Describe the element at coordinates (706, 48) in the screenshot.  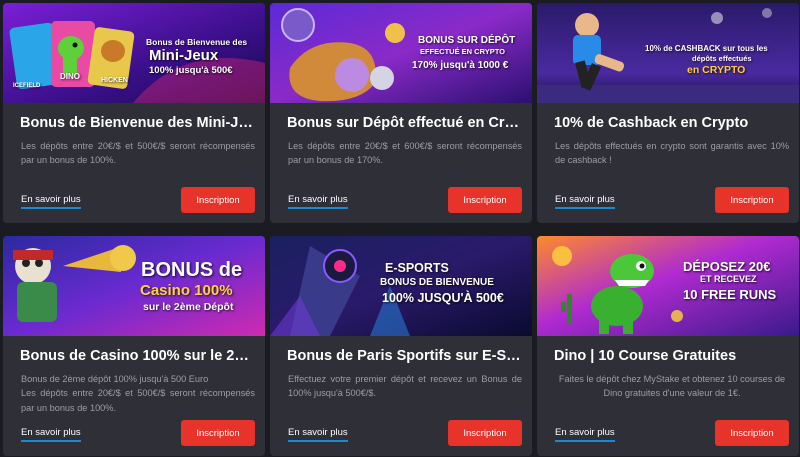
I see `banner-headline-1: 10% de CASHBACK sur tous les` at that location.